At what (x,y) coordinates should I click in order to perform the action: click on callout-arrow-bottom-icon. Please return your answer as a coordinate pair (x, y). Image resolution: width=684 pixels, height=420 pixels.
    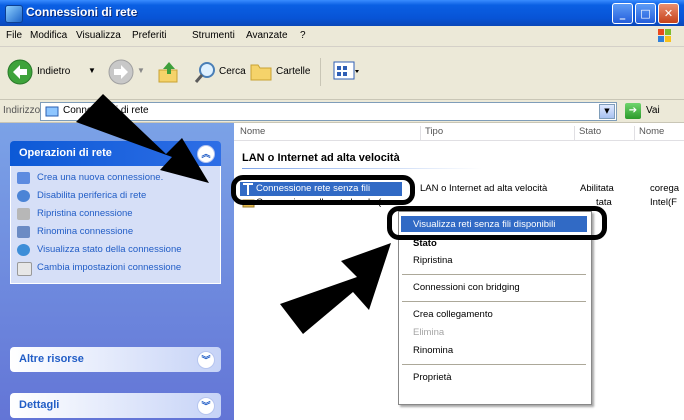
    Looking at the image, I should click on (335, 288).